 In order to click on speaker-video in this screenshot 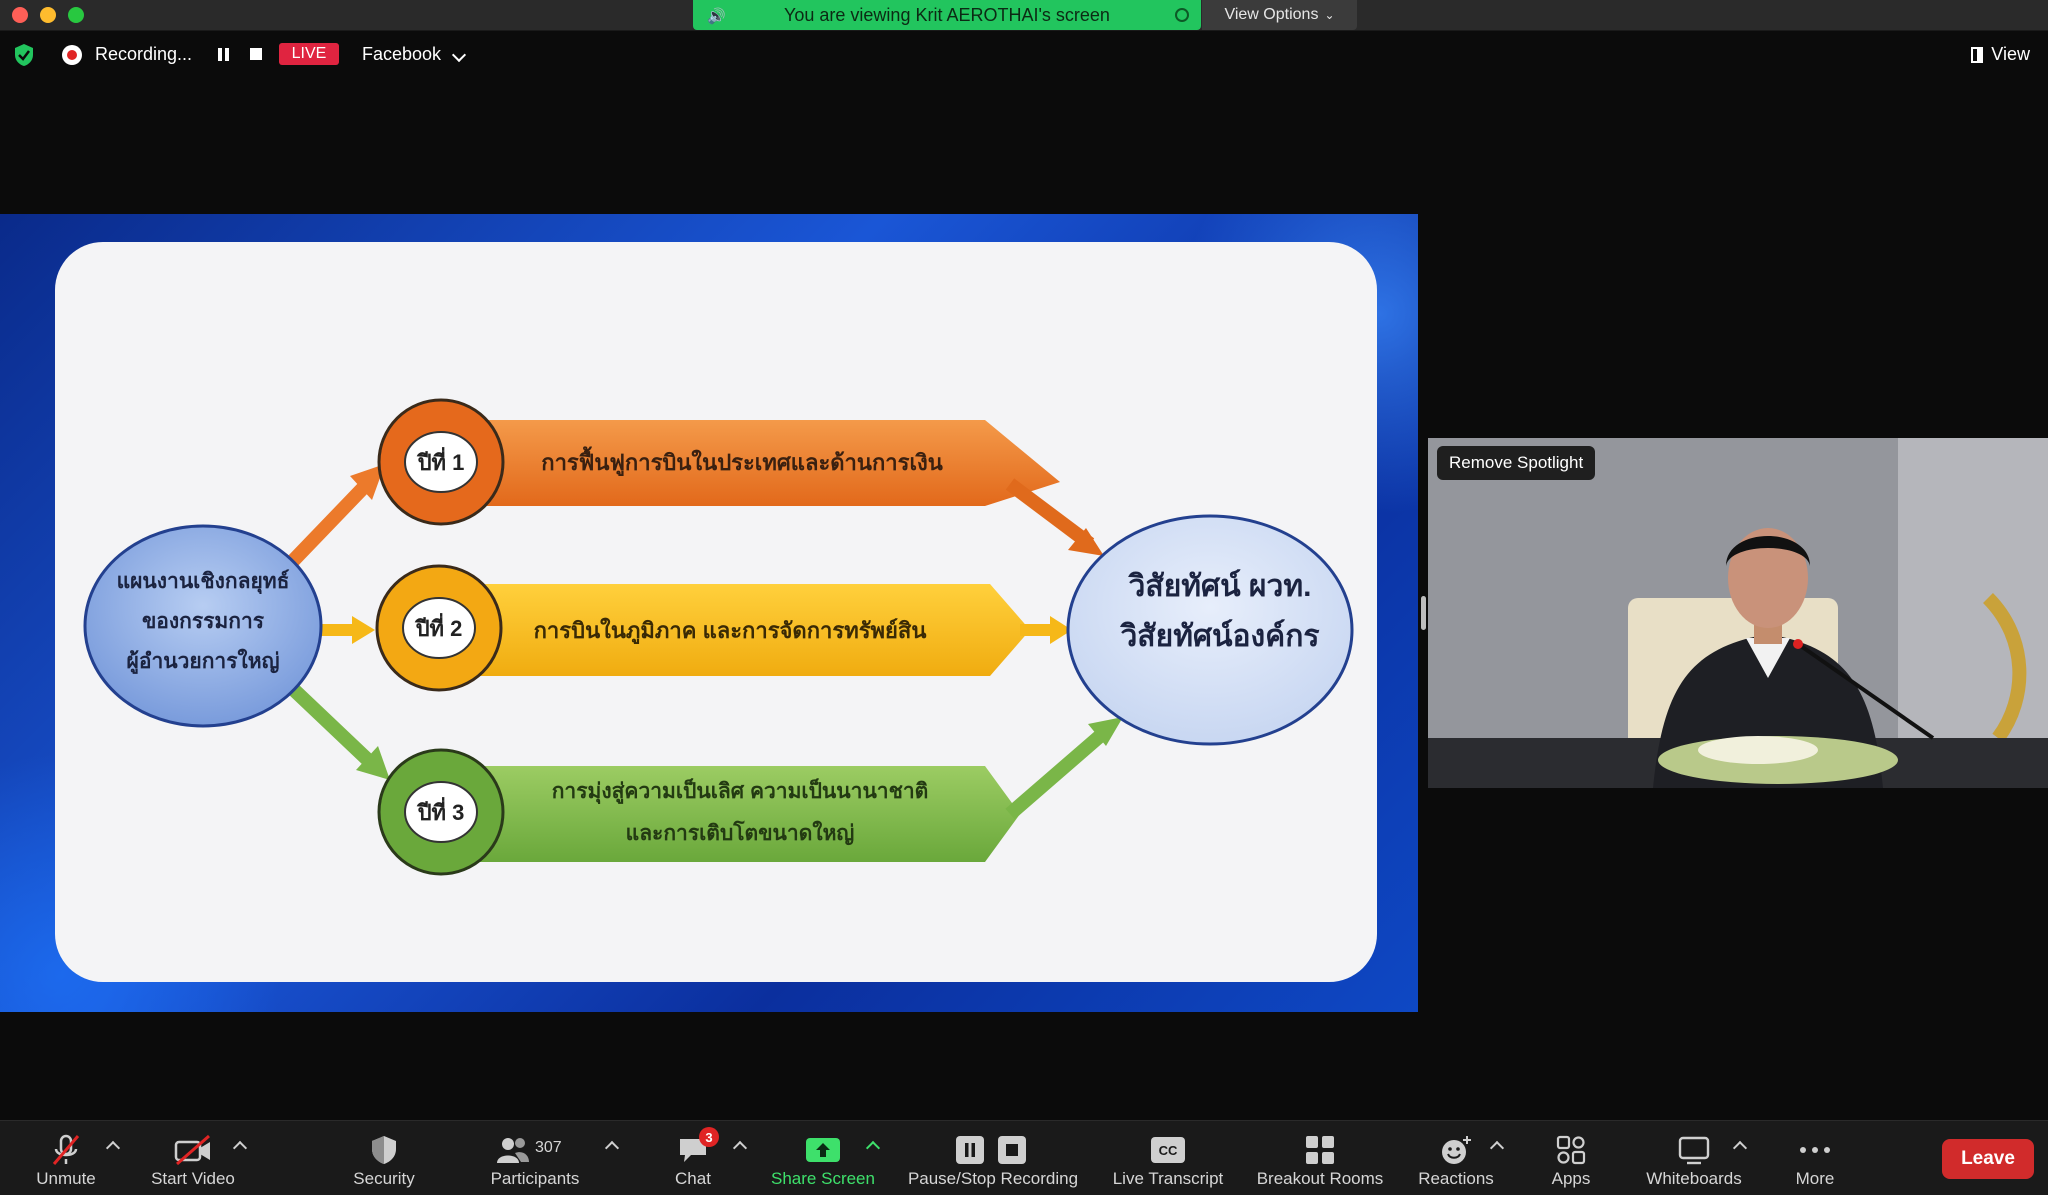, I will do `click(1738, 613)`.